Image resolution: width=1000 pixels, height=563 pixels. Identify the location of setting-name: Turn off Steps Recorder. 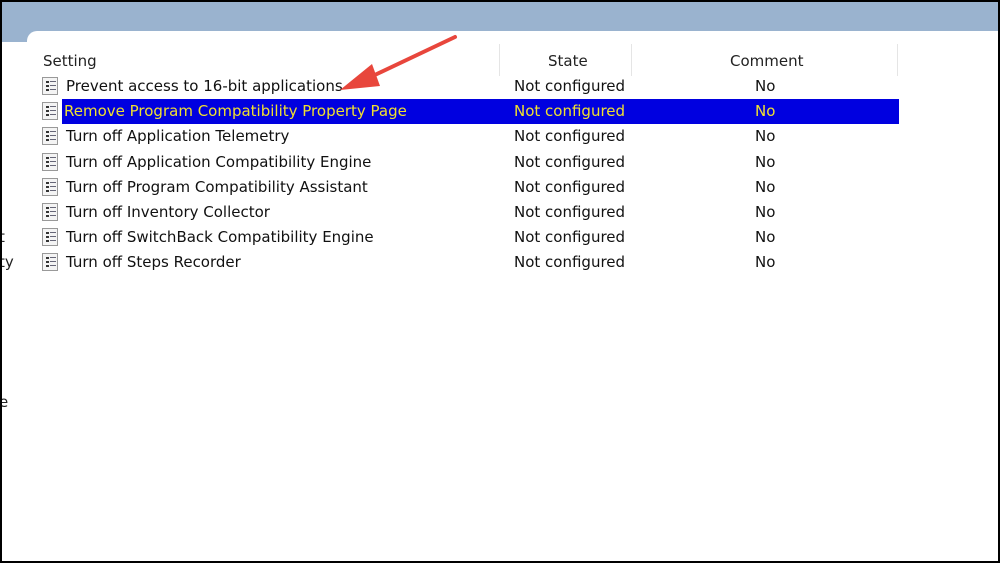
(153, 262).